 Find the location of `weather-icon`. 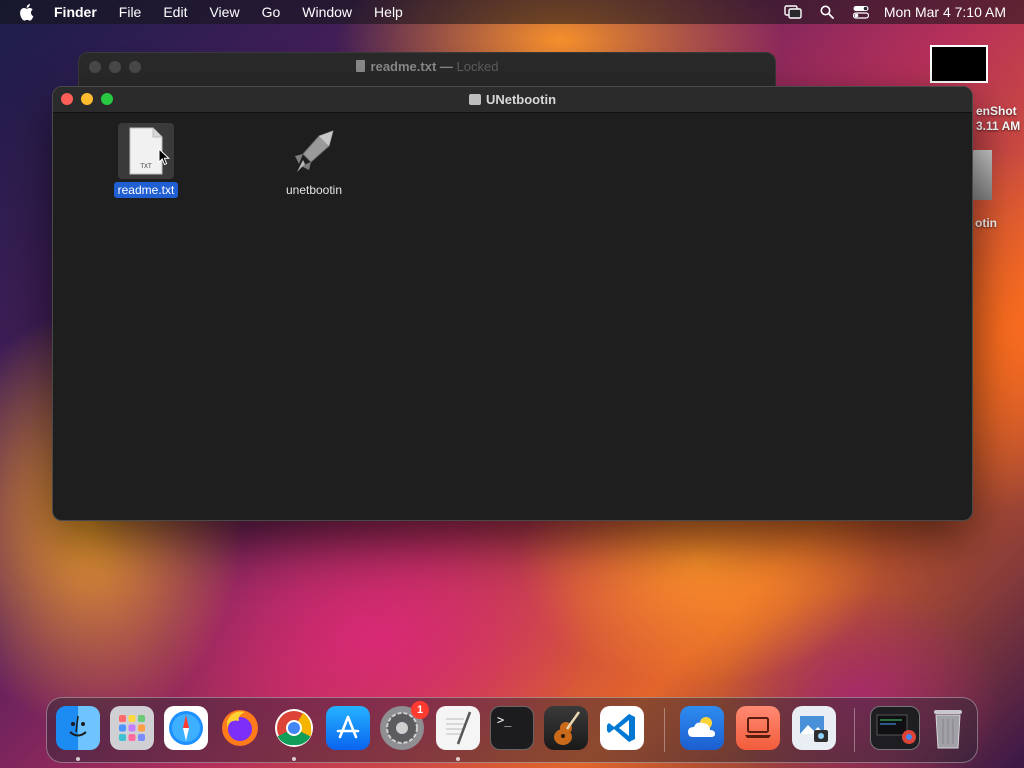

weather-icon is located at coordinates (702, 728).